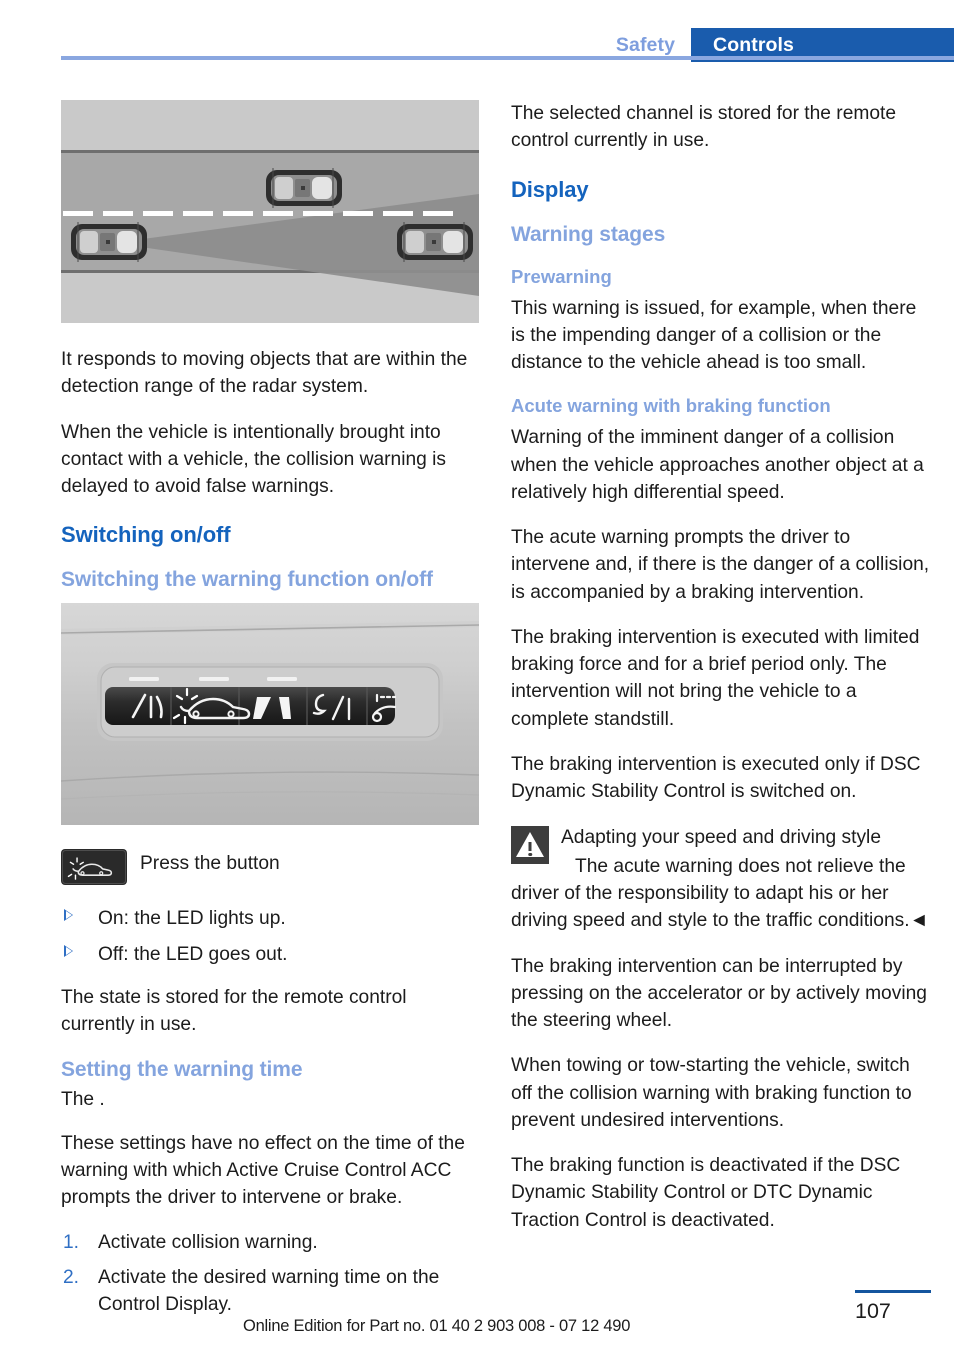 The image size is (954, 1354). I want to click on press-button-instruction: Press the button, so click(270, 866).